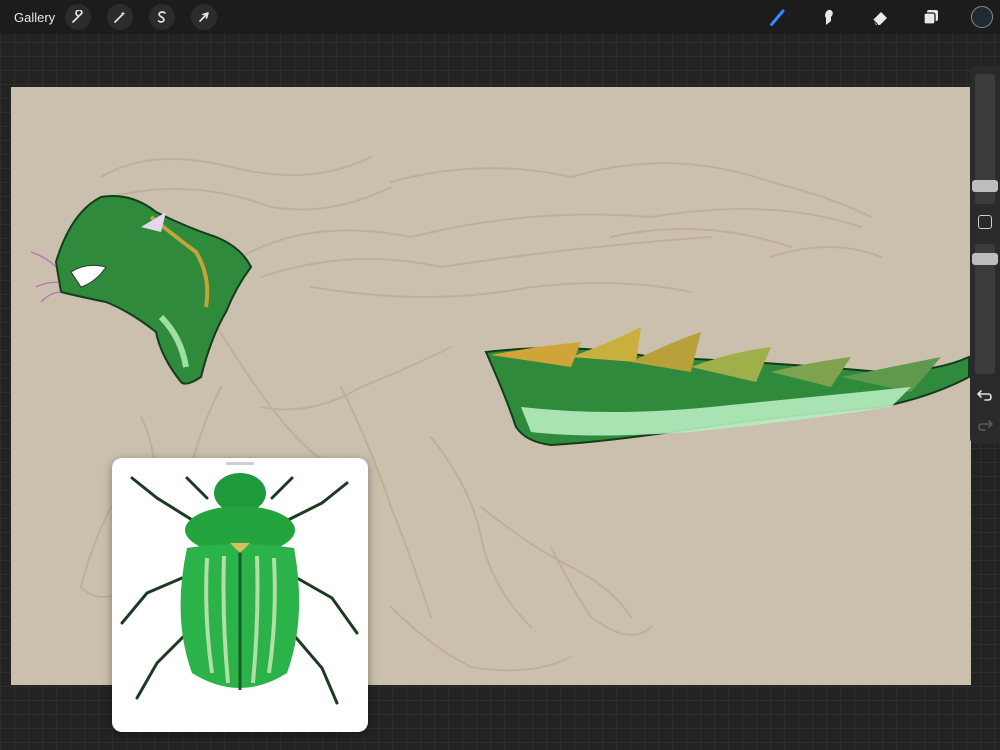 This screenshot has height=750, width=1000. What do you see at coordinates (931, 17) in the screenshot?
I see `layers-icon` at bounding box center [931, 17].